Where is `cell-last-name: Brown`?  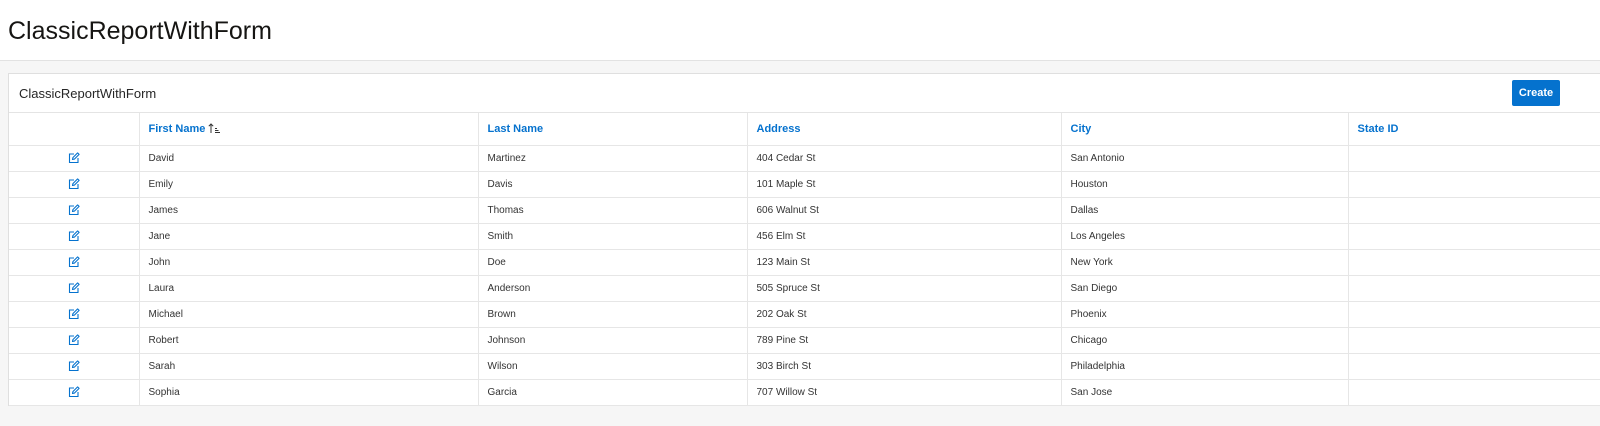 cell-last-name: Brown is located at coordinates (613, 314).